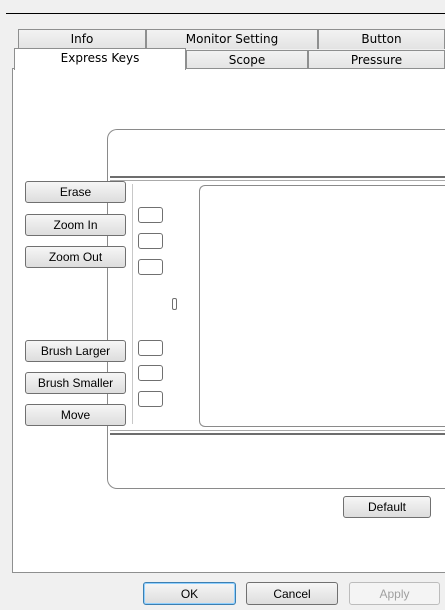 The image size is (445, 610). What do you see at coordinates (277, 178) in the screenshot?
I see `tablet-top-edge` at bounding box center [277, 178].